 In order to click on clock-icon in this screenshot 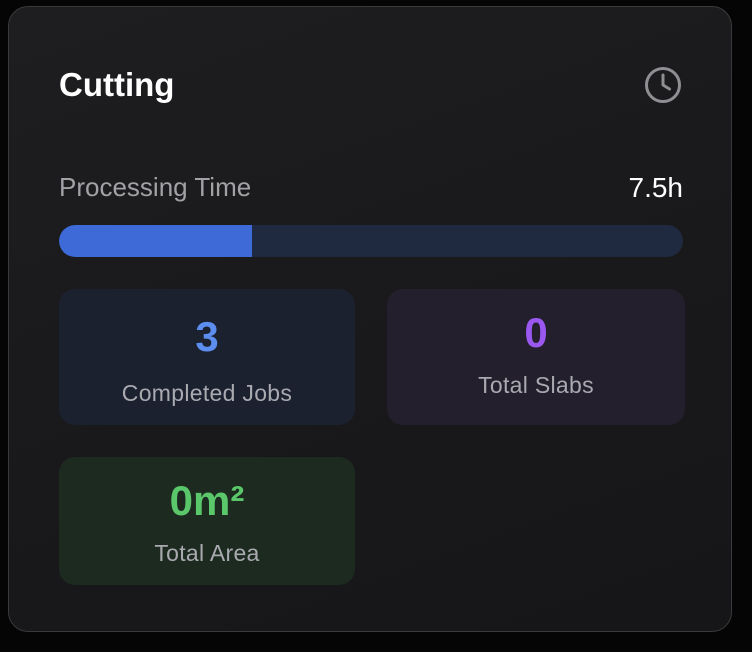, I will do `click(663, 85)`.